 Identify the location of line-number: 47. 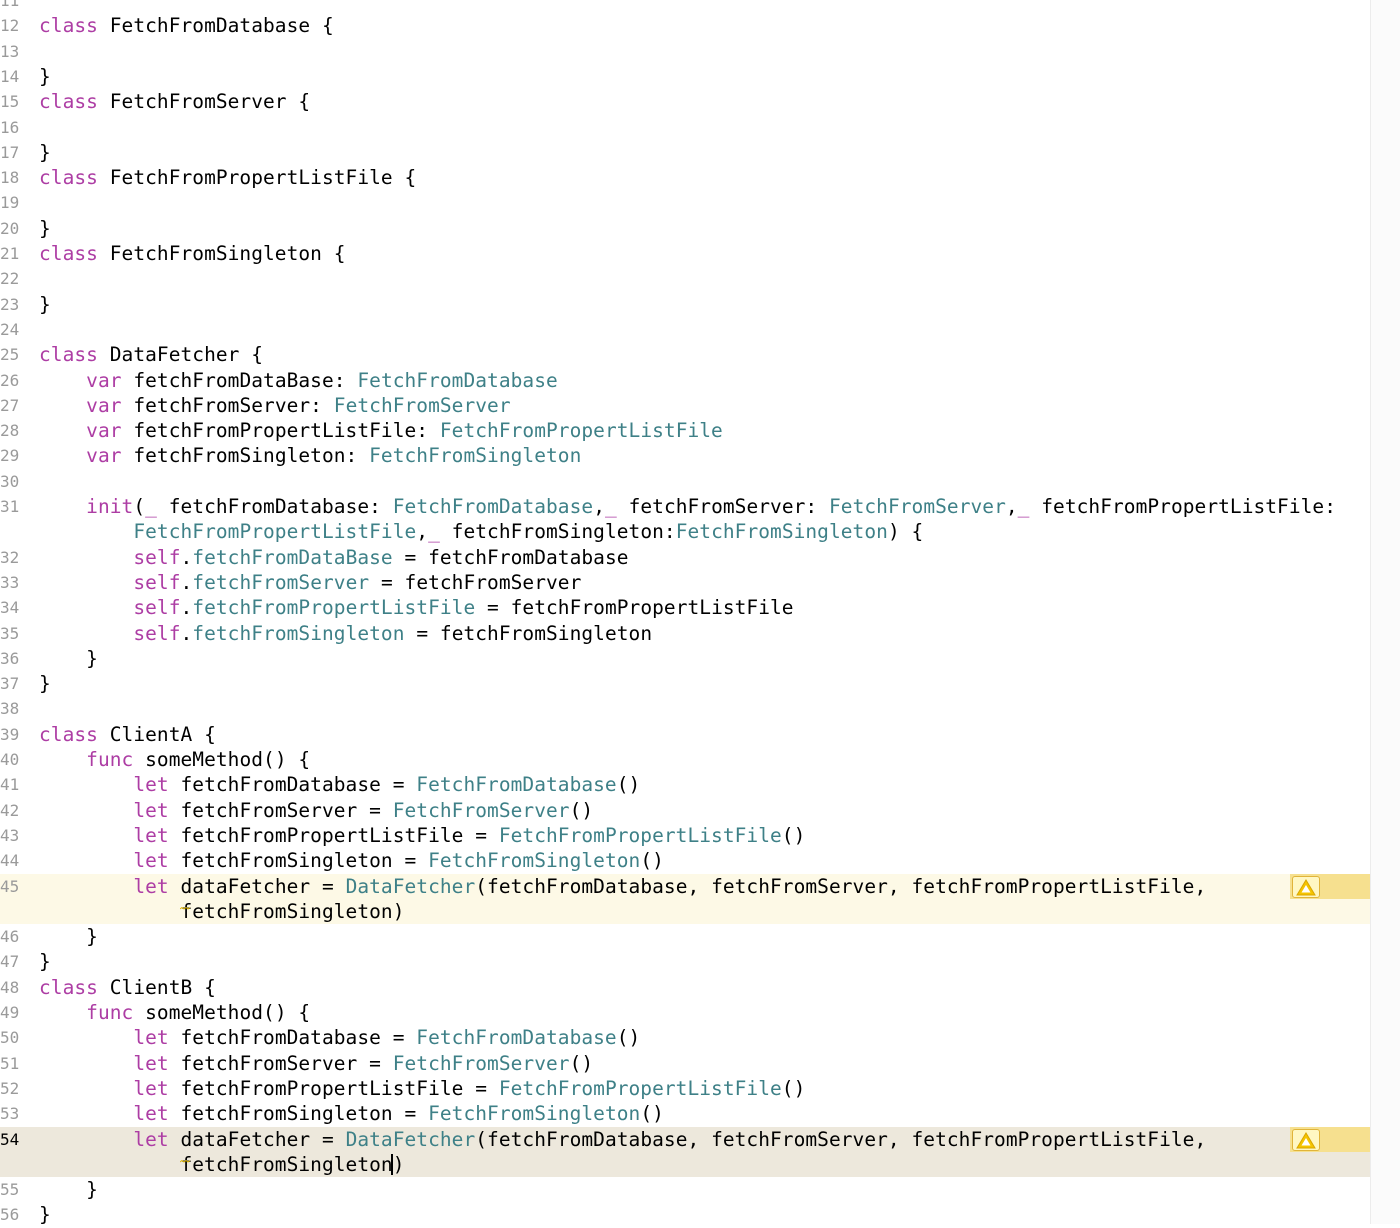
(10, 962).